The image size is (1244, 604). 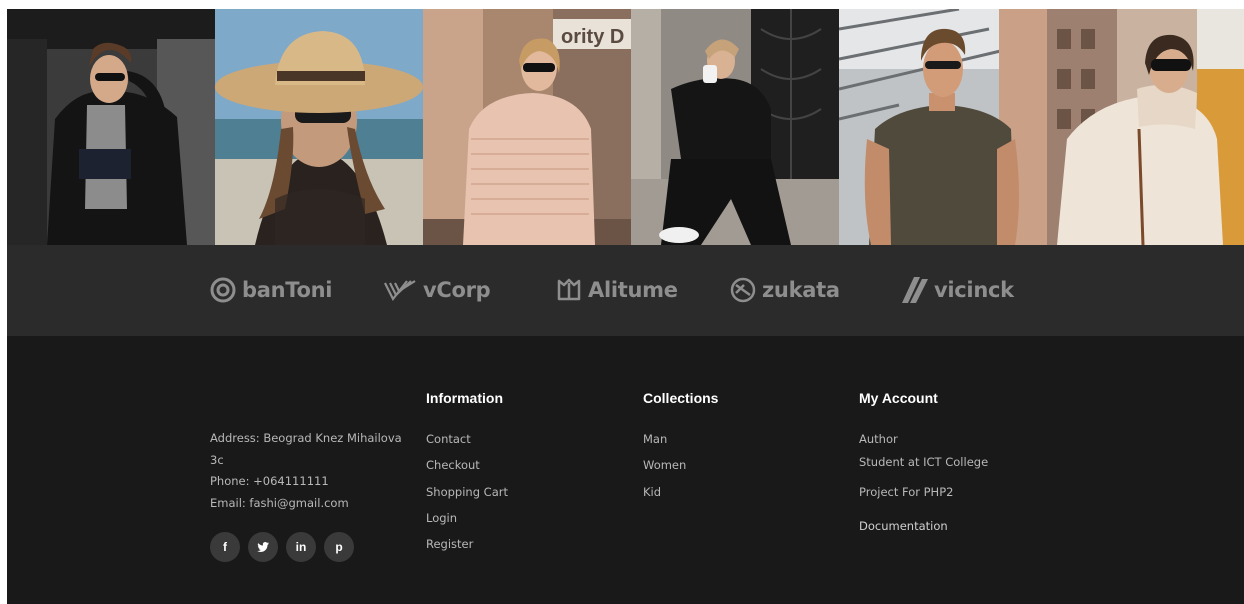 I want to click on author-description: Student at ICT College, so click(x=924, y=462).